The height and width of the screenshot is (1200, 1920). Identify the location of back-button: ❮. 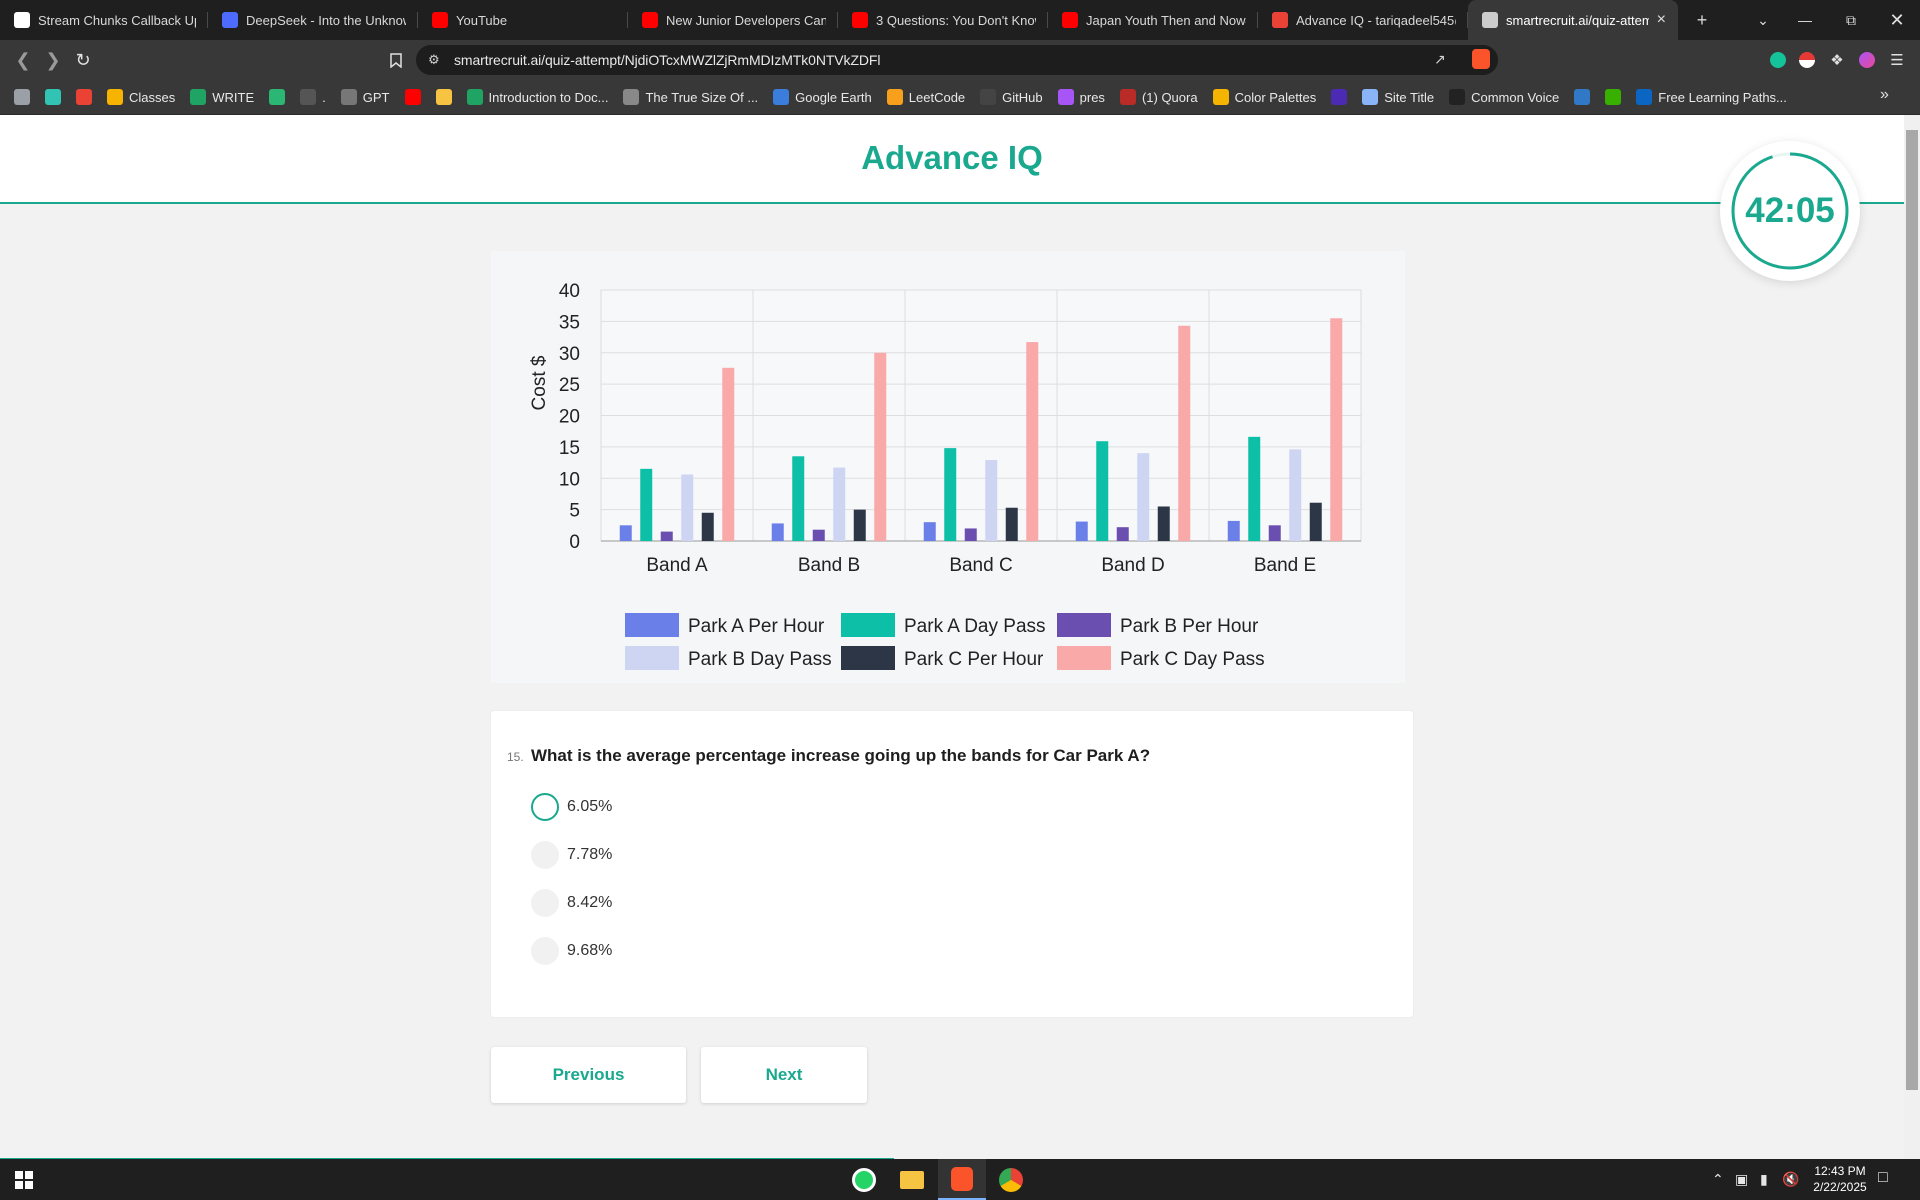
(23, 60).